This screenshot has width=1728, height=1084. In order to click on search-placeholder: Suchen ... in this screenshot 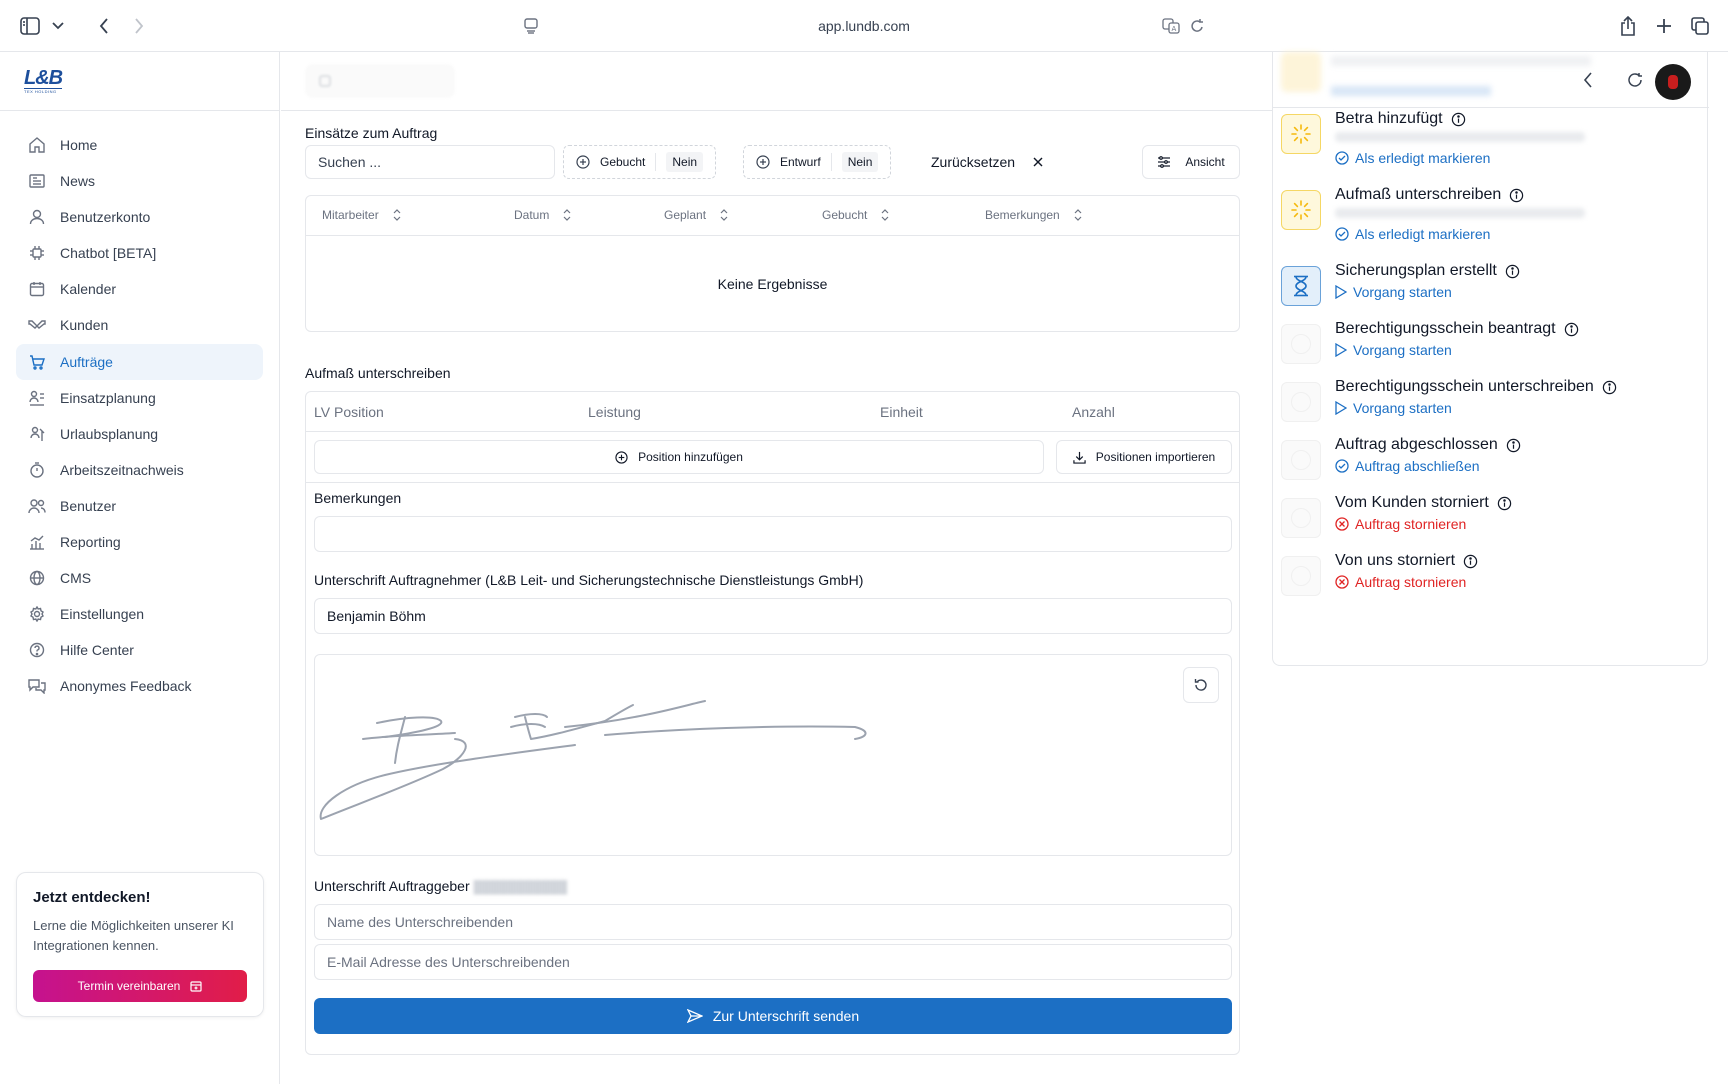, I will do `click(350, 162)`.